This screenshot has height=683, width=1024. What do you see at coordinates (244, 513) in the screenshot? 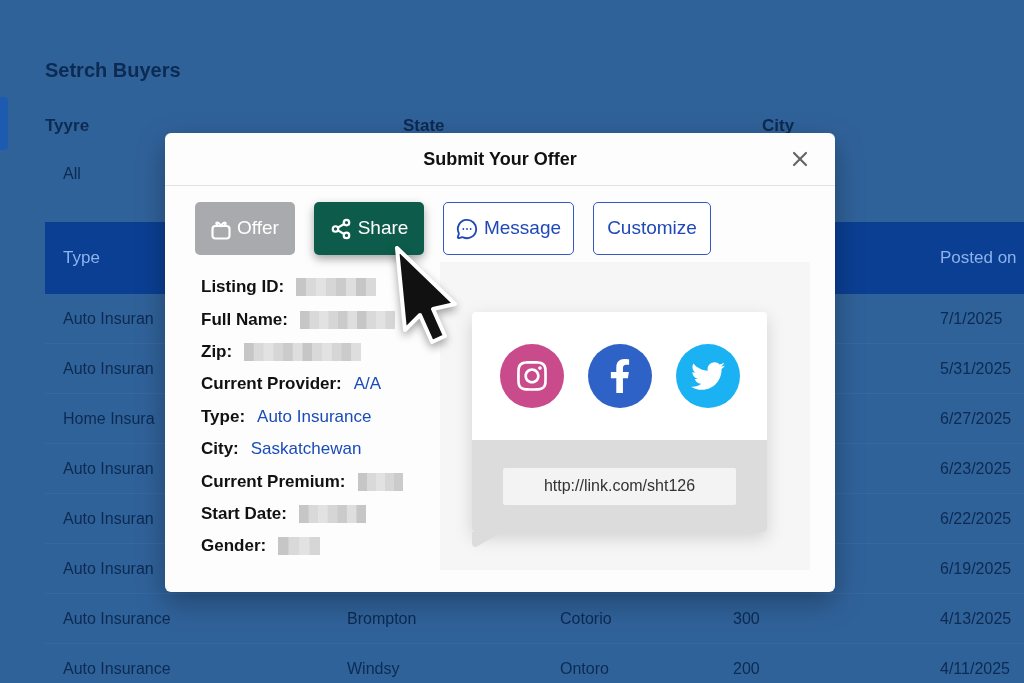
I see `detail-label: Start Date:` at bounding box center [244, 513].